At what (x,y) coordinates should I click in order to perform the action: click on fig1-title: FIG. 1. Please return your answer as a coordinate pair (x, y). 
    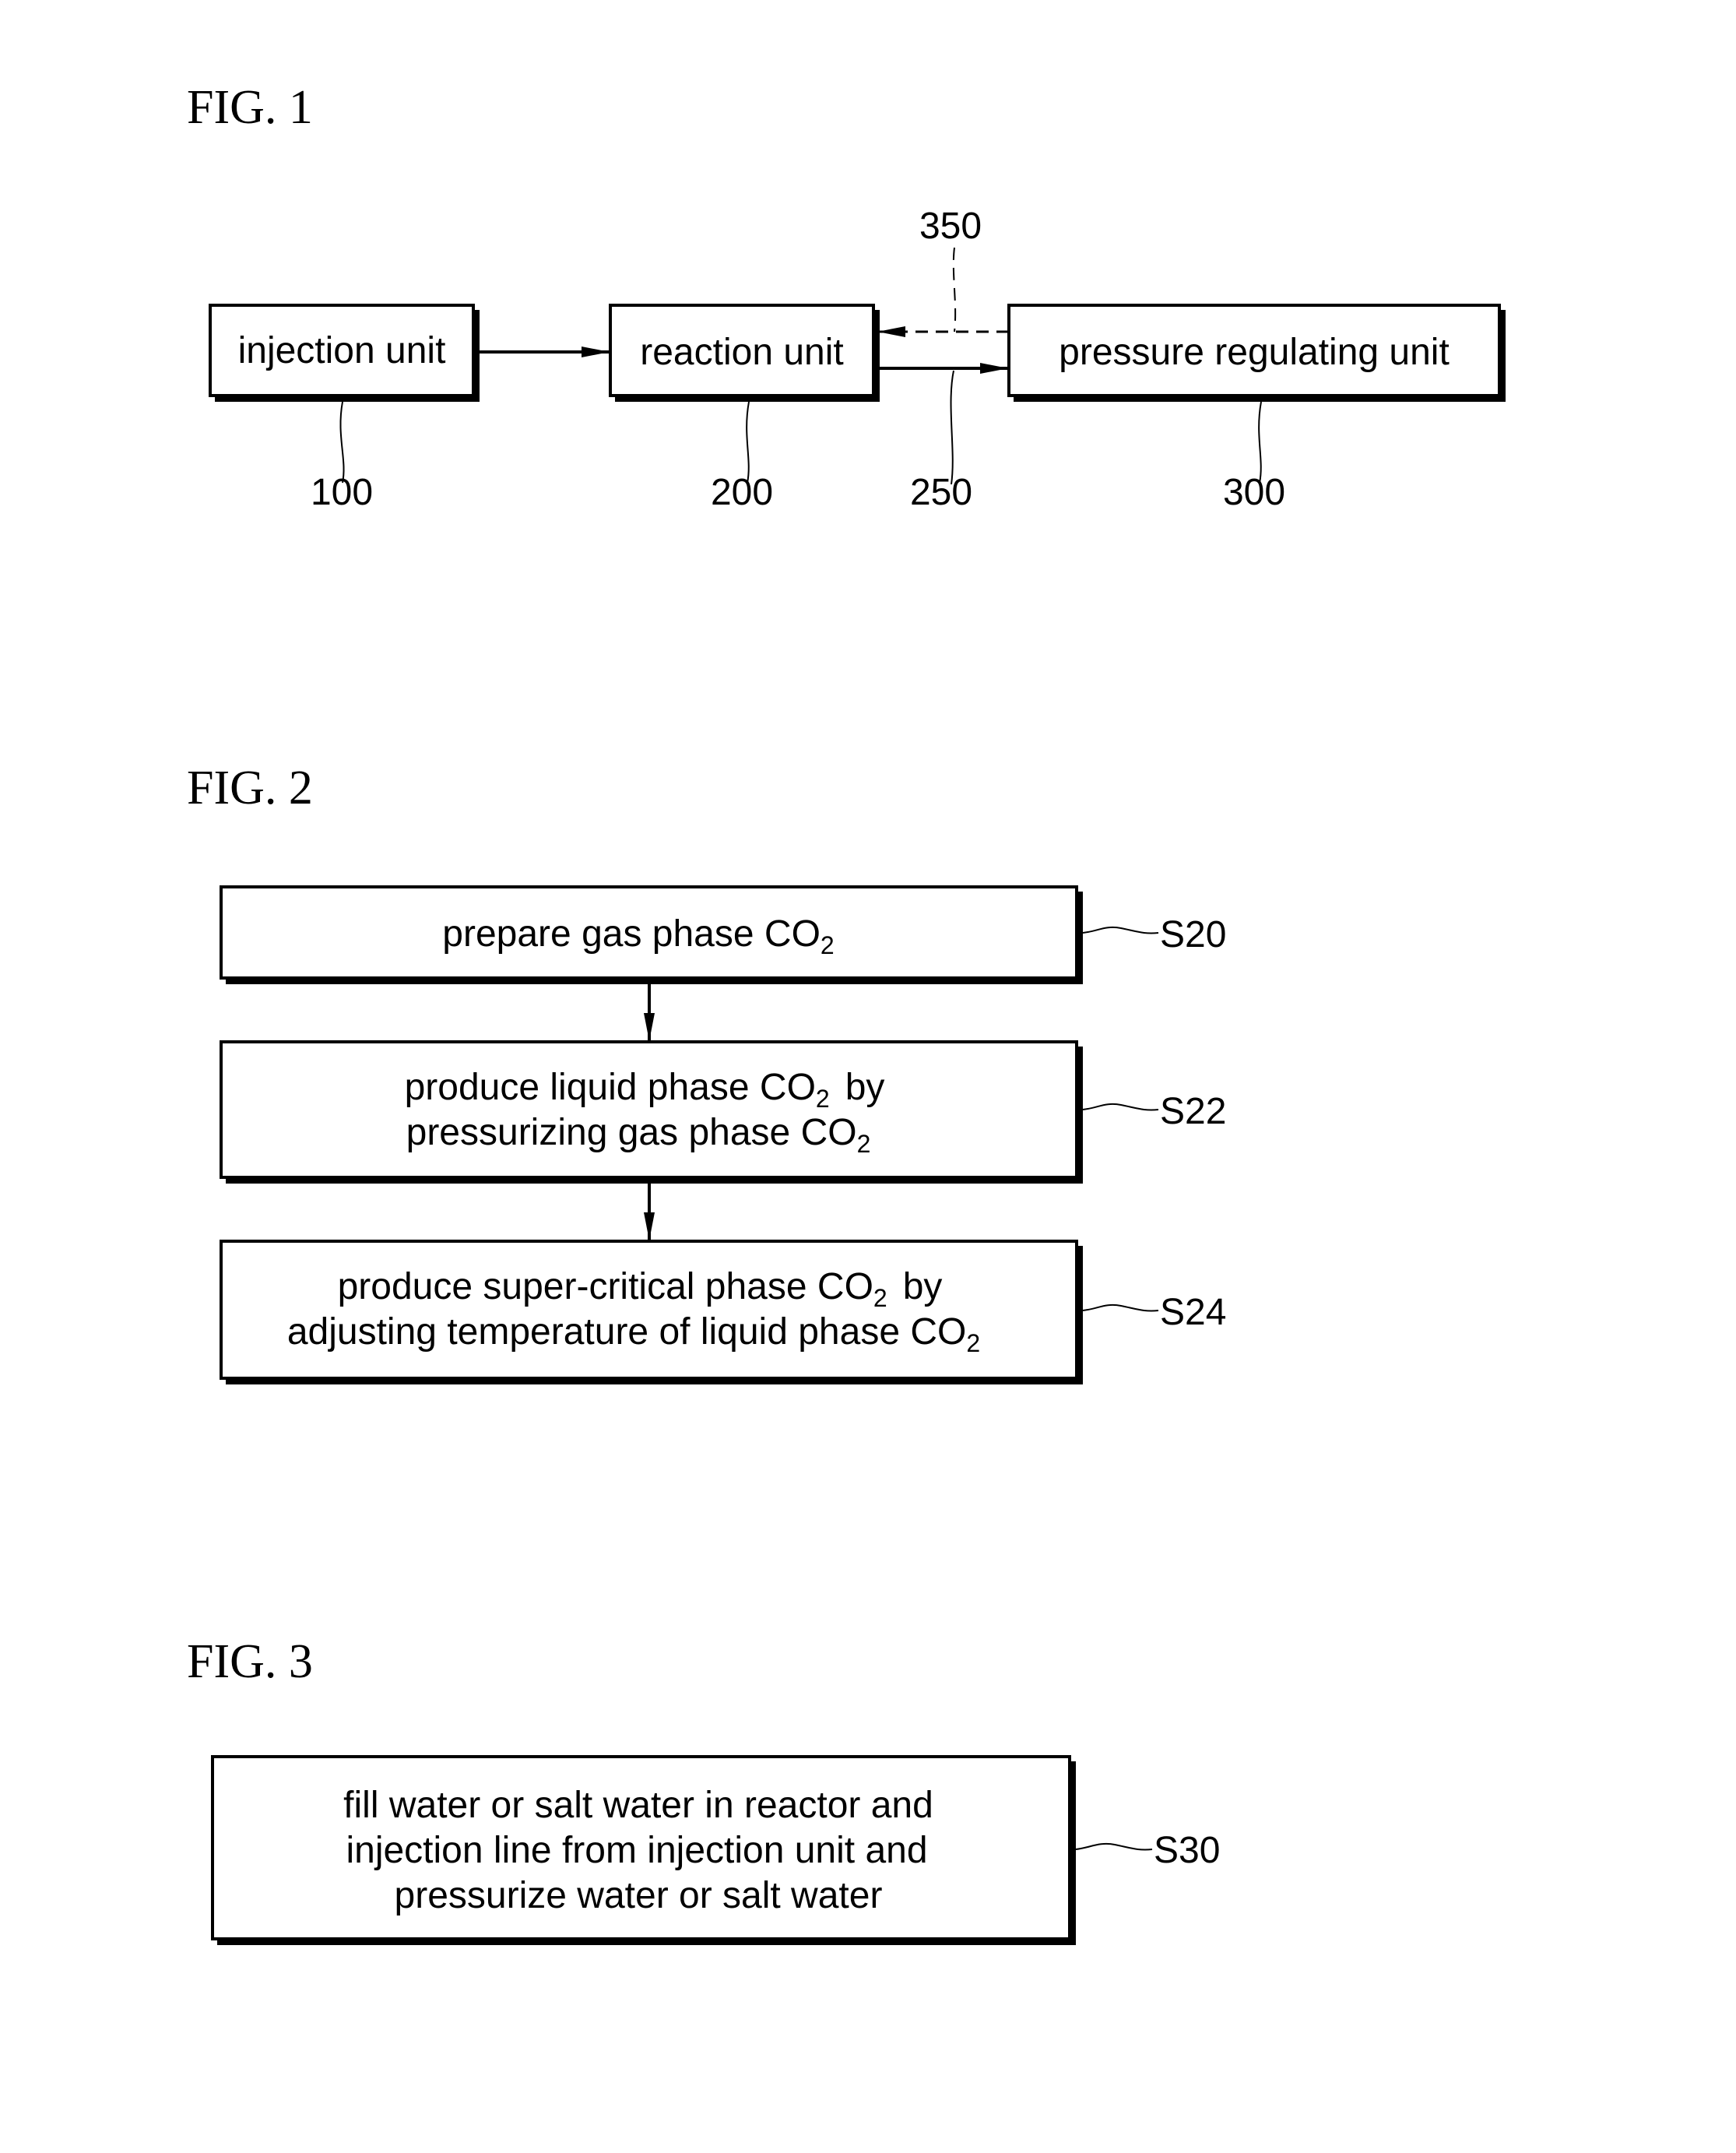
    Looking at the image, I should click on (250, 107).